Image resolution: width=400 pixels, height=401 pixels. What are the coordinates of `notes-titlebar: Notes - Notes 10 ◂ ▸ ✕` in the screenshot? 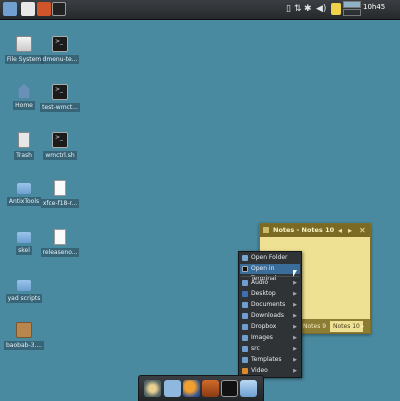 It's located at (315, 230).